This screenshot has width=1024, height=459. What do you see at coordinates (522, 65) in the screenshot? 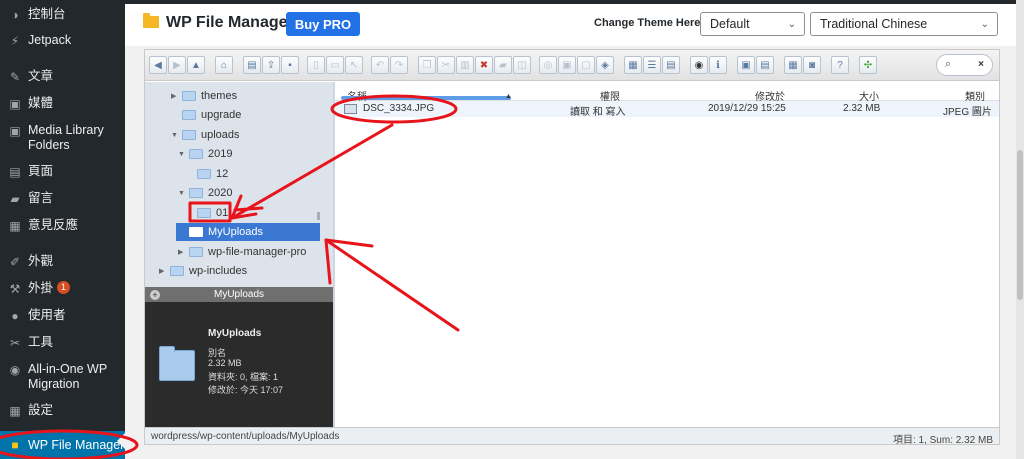
I see `duplicate-icon: ◫` at bounding box center [522, 65].